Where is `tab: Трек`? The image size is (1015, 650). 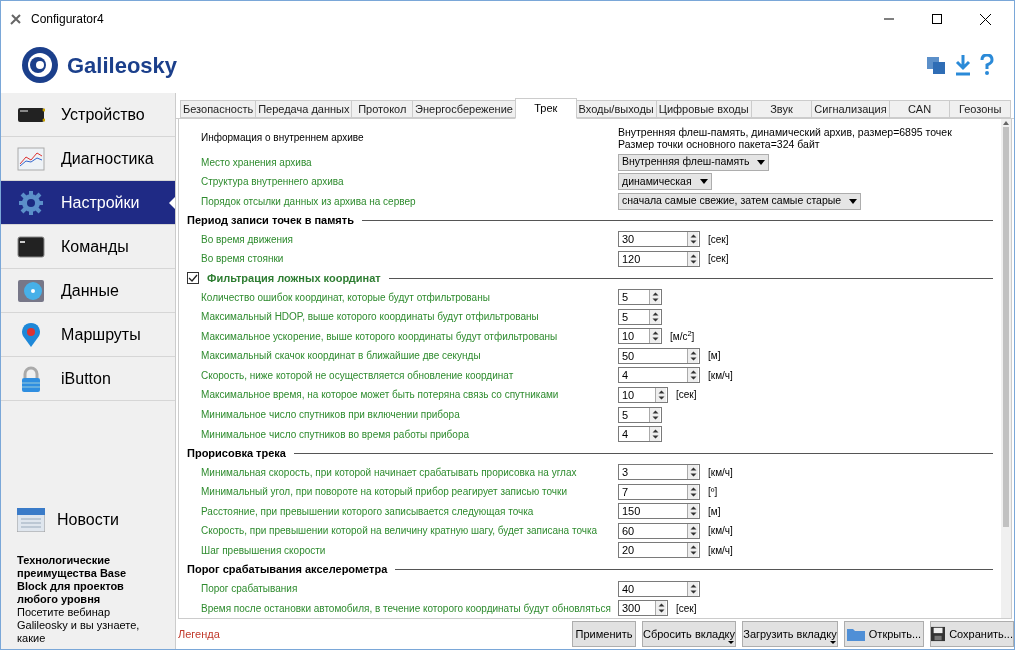 tab: Трек is located at coordinates (545, 108).